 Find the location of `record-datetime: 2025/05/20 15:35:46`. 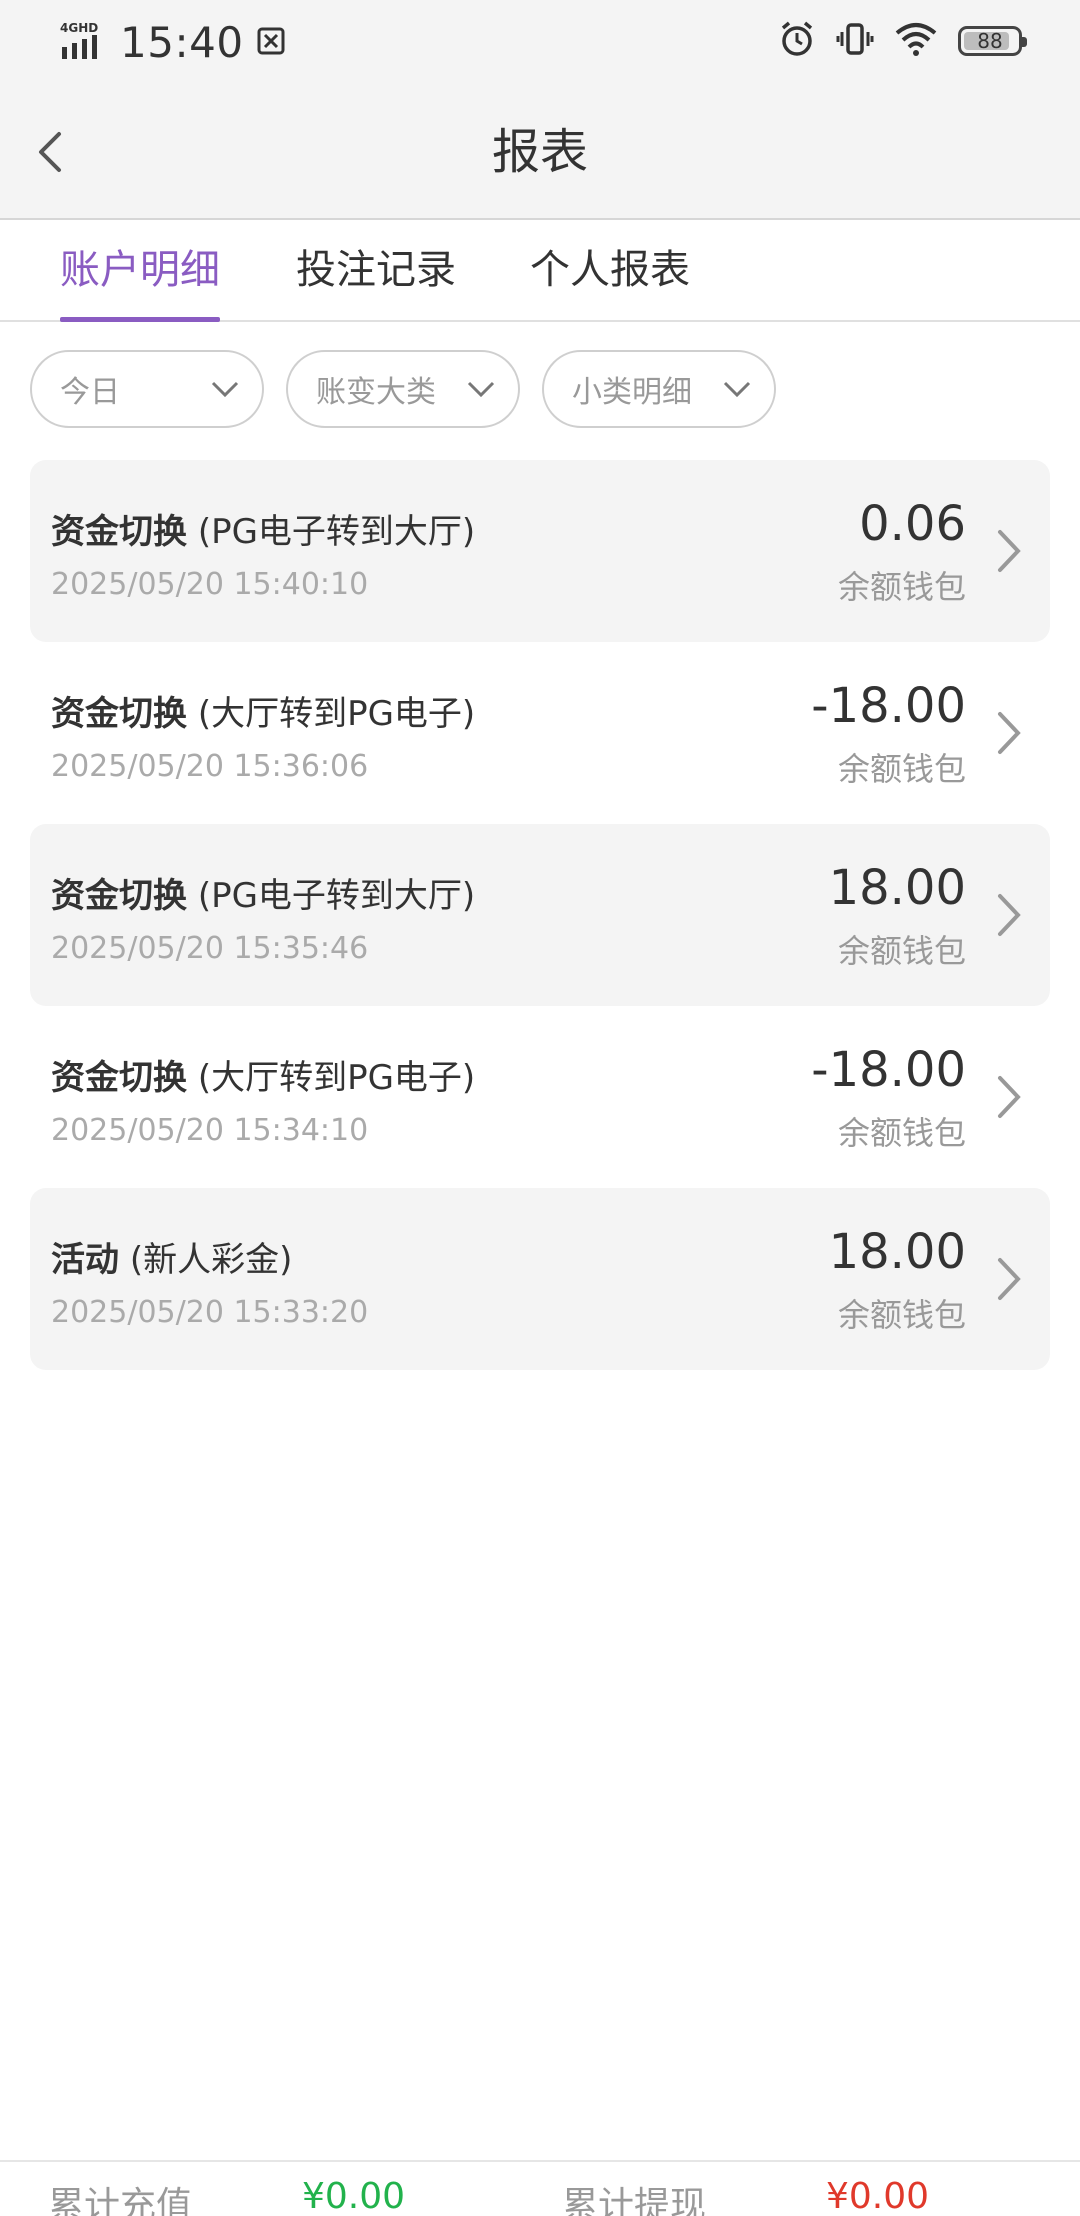

record-datetime: 2025/05/20 15:35:46 is located at coordinates (210, 948).